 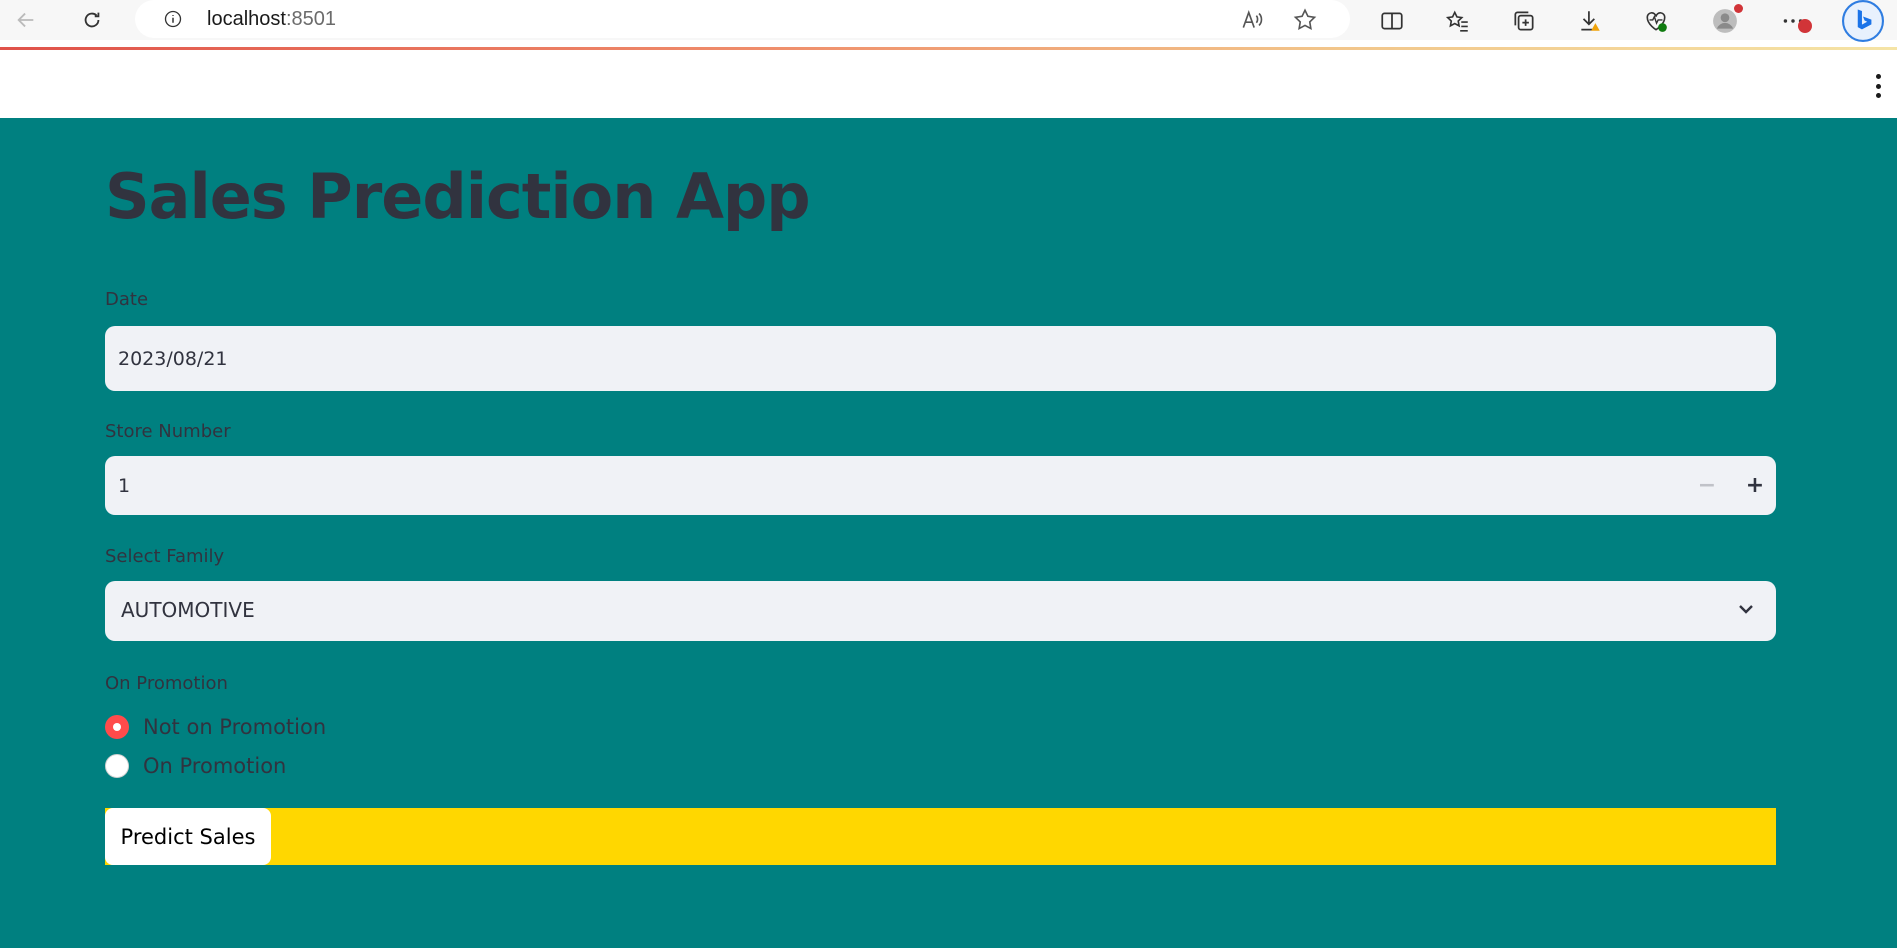 I want to click on refresh-icon, so click(x=92, y=20).